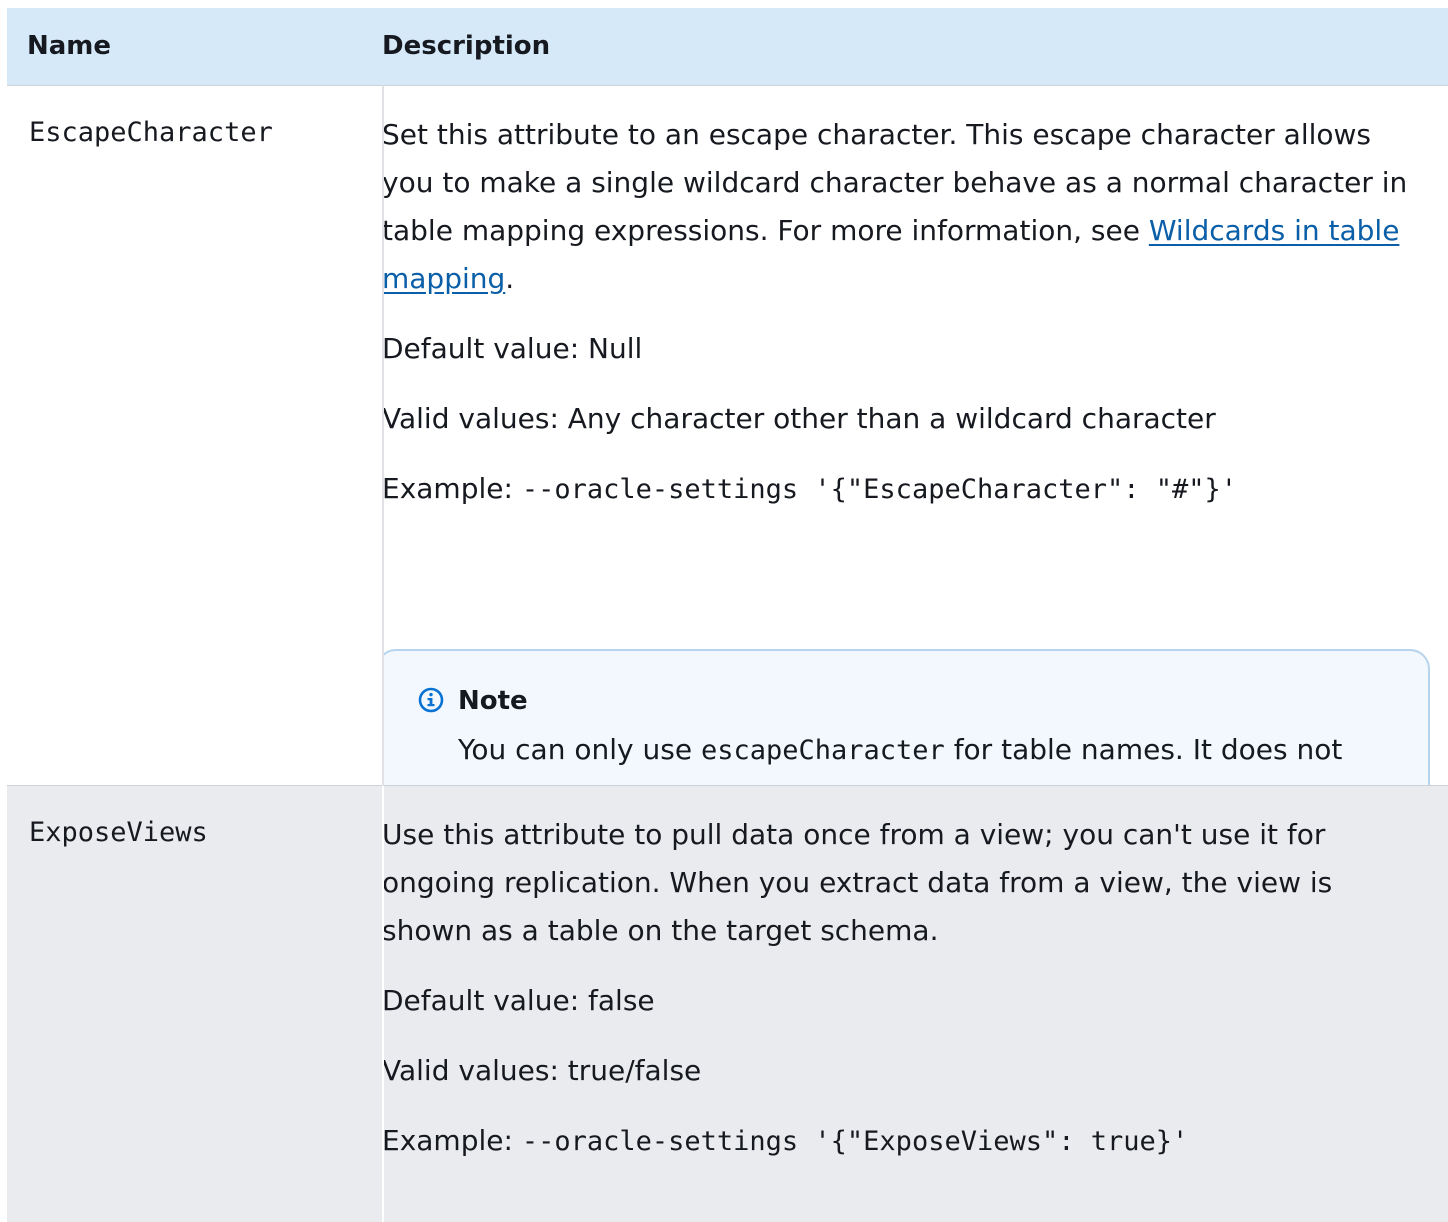 This screenshot has height=1222, width=1448. I want to click on header-description: Description, so click(915, 46).